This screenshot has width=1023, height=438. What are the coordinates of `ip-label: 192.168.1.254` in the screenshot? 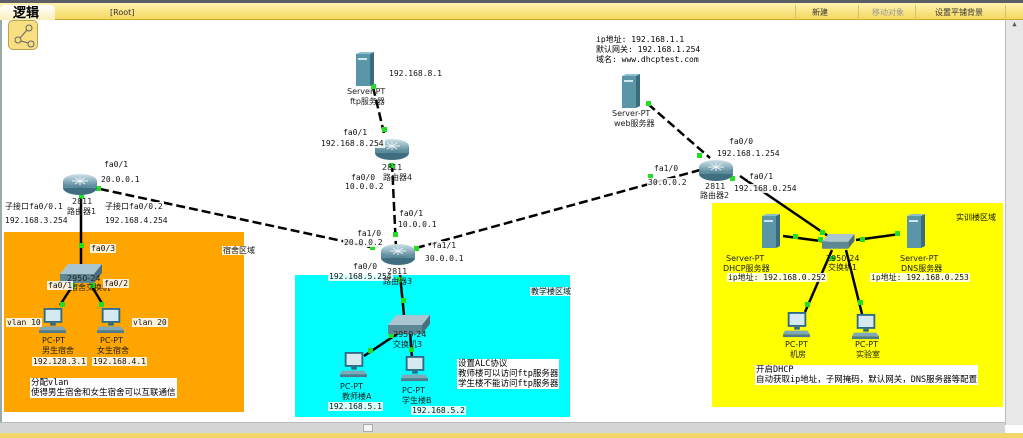 It's located at (748, 153).